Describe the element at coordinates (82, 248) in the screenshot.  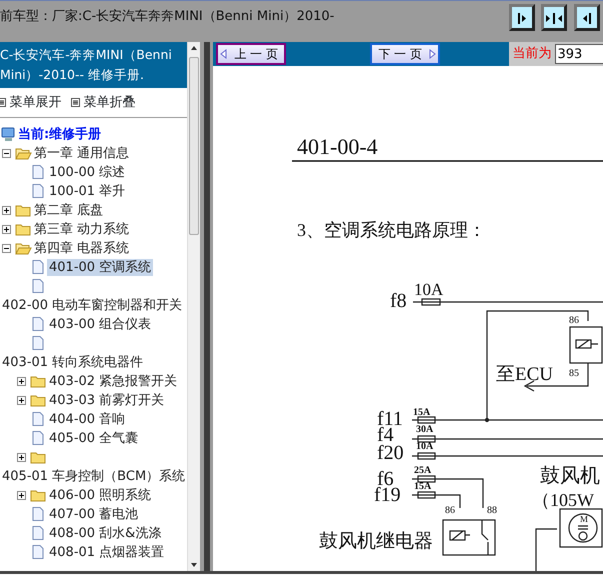
I see `tree-item: 第四章 电器系统` at that location.